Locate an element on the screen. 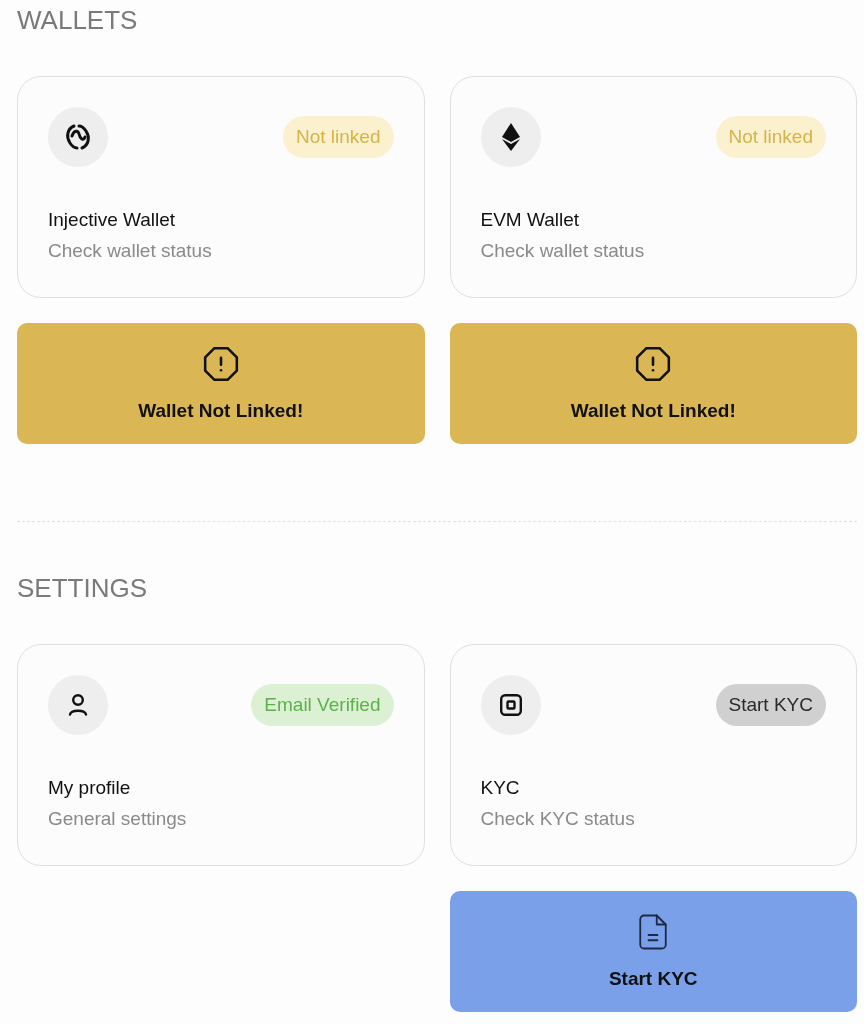  settings-card: Not linked EVM Wallet Check wallet status is located at coordinates (653, 187).